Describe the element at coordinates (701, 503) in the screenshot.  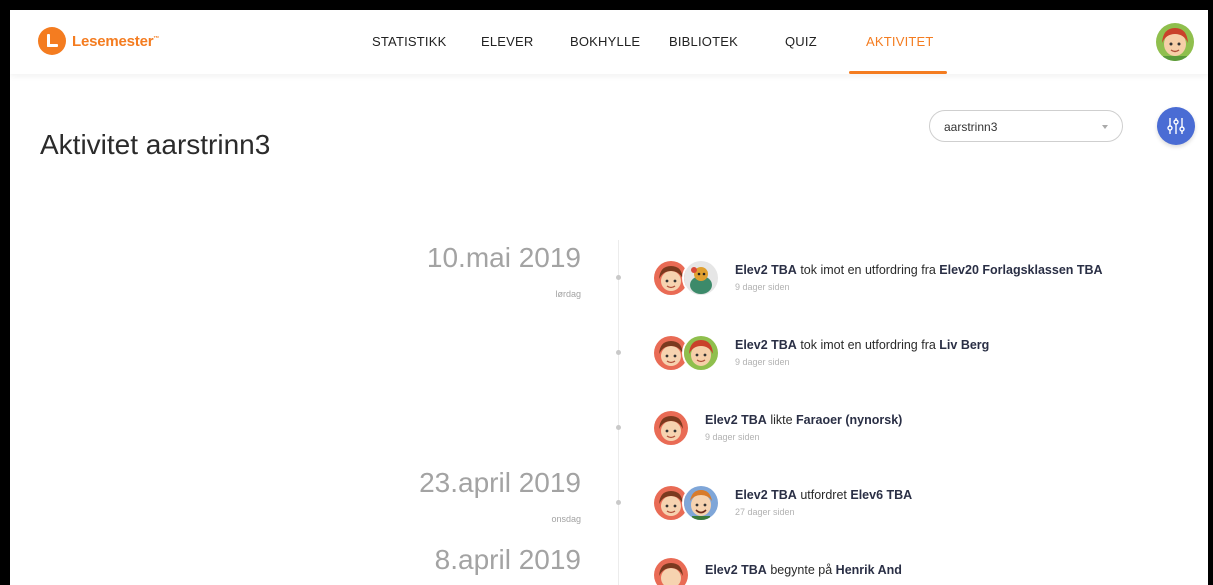
I see `avatar-boy-icon` at that location.